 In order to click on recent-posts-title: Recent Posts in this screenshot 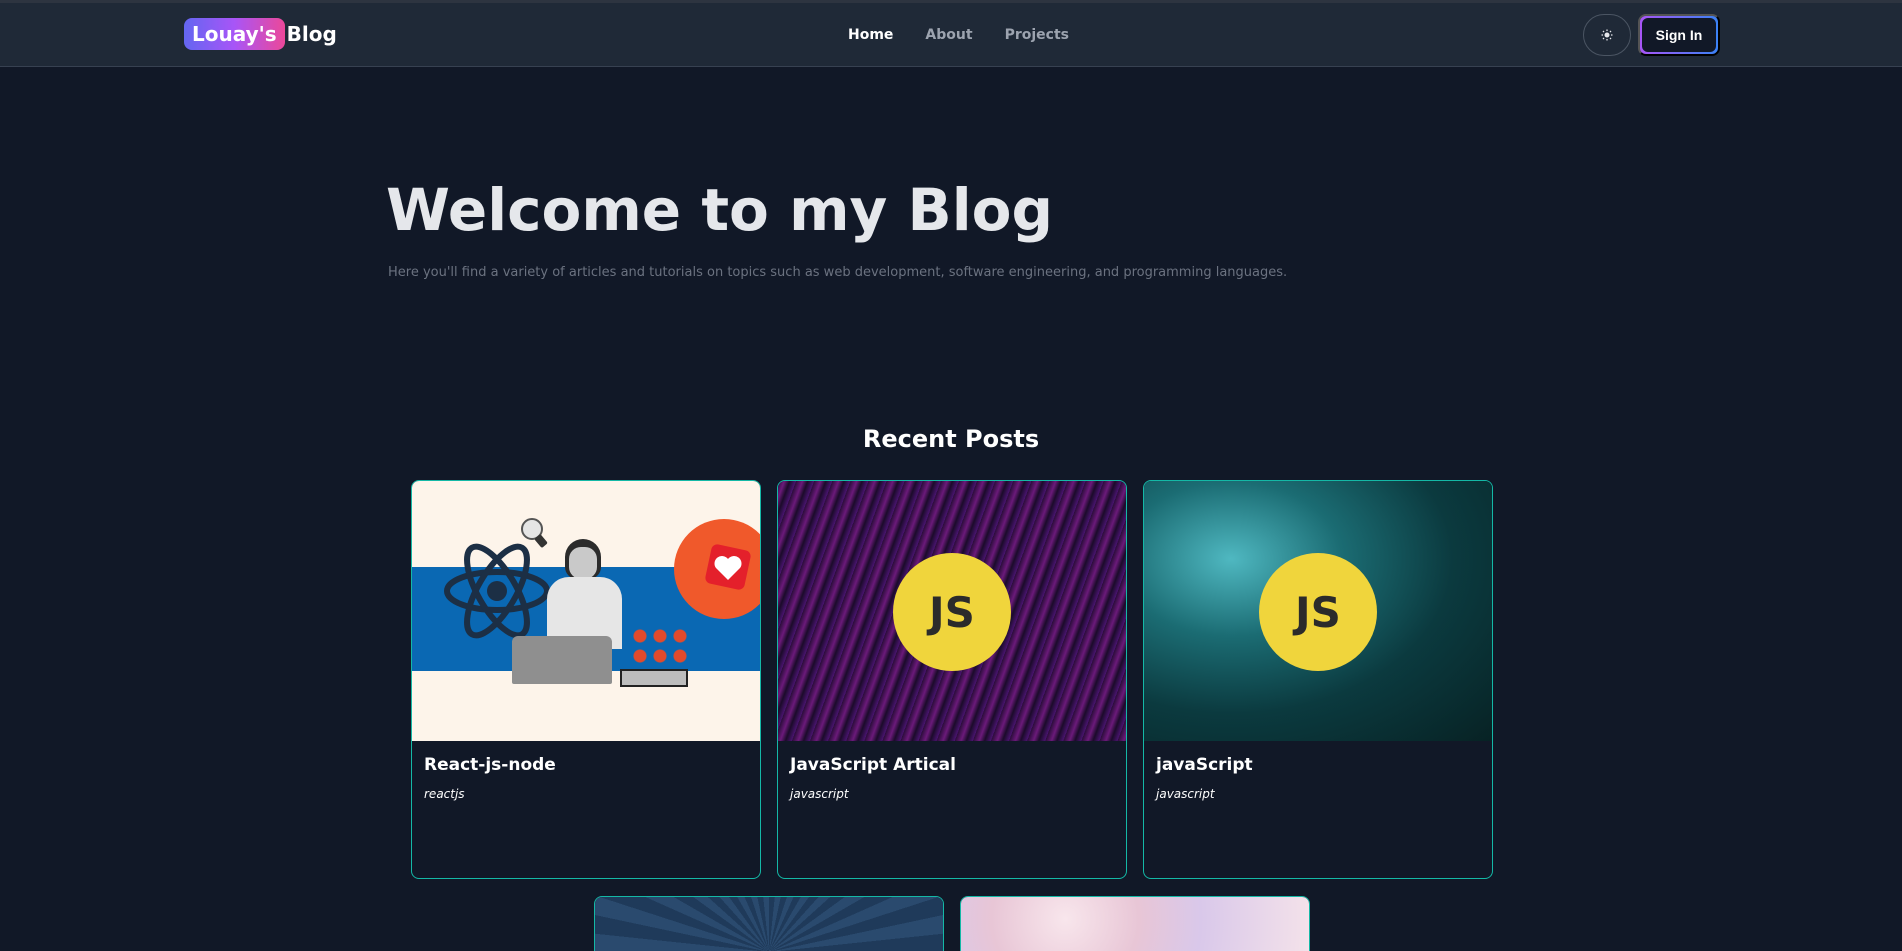, I will do `click(951, 439)`.